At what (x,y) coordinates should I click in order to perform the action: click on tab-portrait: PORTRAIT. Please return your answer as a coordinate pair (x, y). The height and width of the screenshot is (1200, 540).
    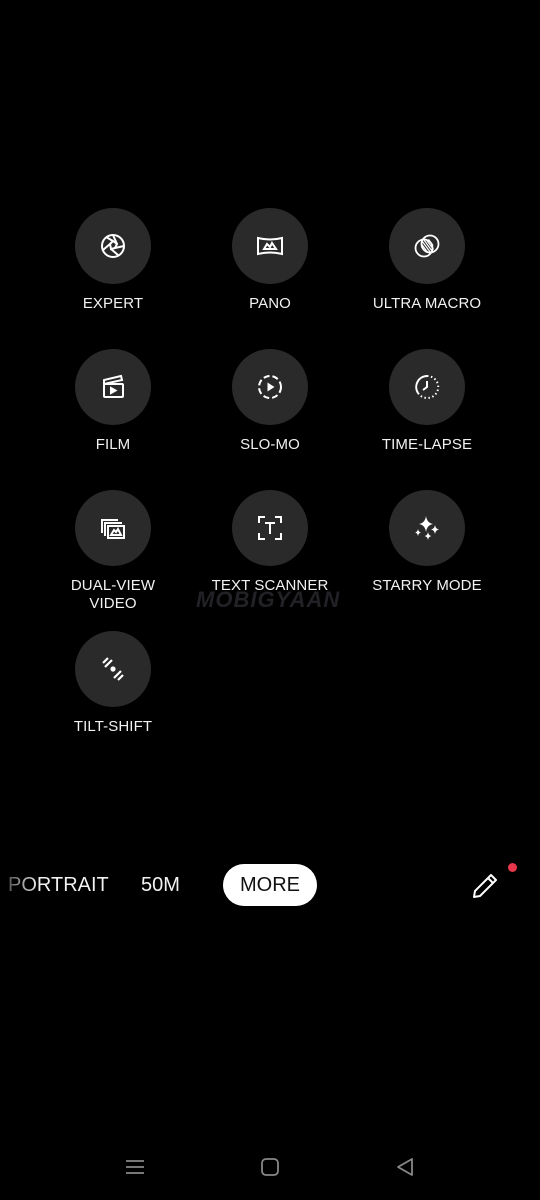
    Looking at the image, I should click on (58, 885).